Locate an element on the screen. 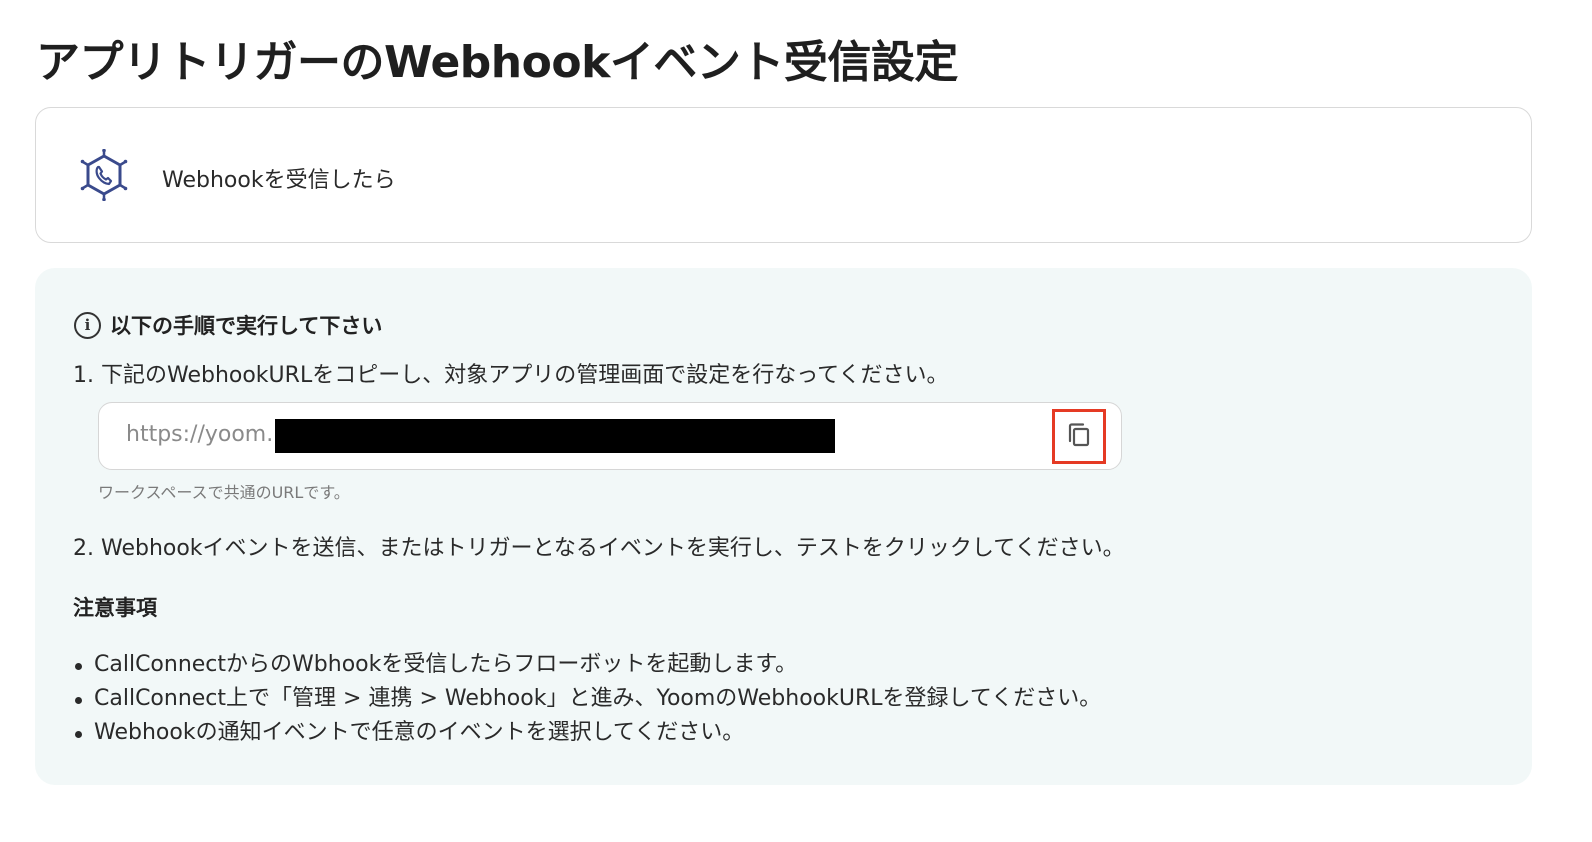 The image size is (1592, 842). page-title: アプリトリガーのWebhookイベント受信設定 is located at coordinates (497, 62).